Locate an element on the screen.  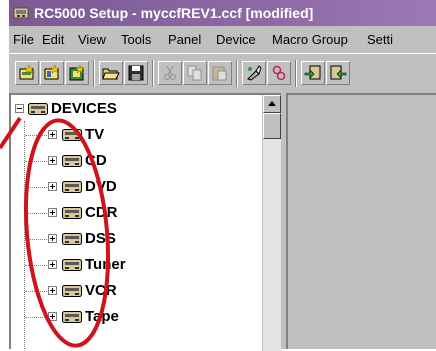
menu-settings: Setti is located at coordinates (380, 39).